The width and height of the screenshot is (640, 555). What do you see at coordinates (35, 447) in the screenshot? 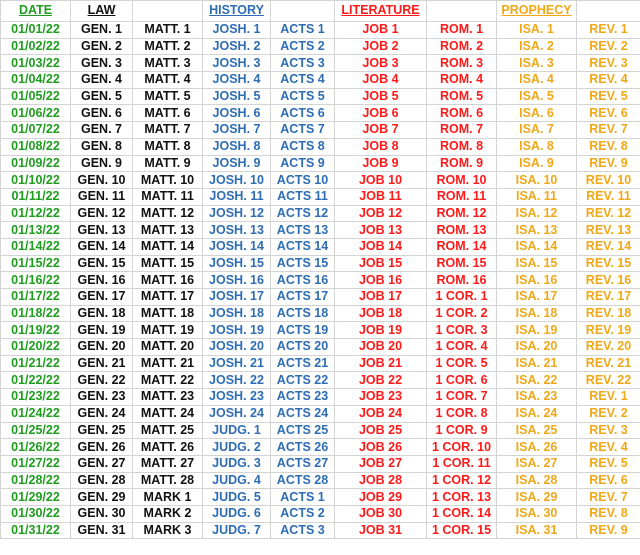
I see `date-cell: 01/26/22` at bounding box center [35, 447].